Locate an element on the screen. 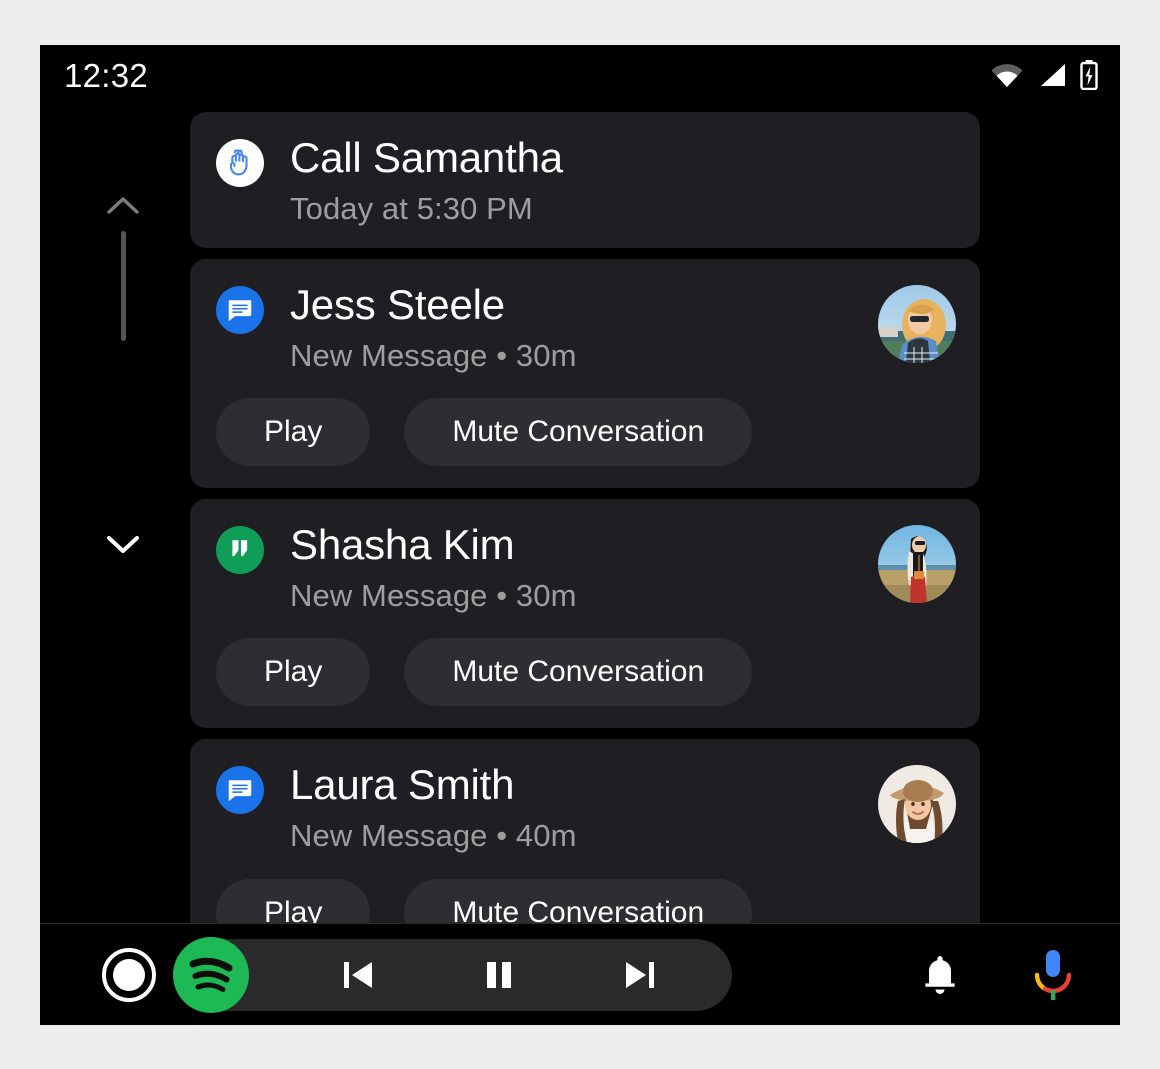  chevron-down-icon is located at coordinates (123, 544).